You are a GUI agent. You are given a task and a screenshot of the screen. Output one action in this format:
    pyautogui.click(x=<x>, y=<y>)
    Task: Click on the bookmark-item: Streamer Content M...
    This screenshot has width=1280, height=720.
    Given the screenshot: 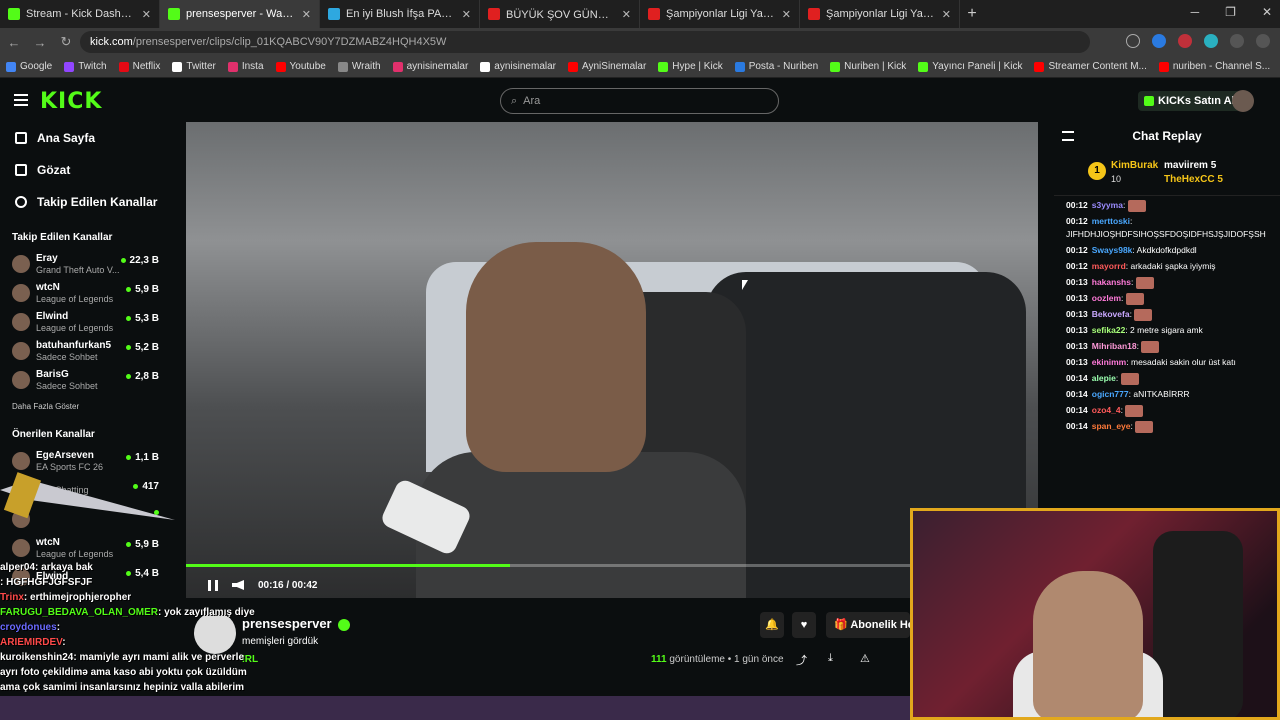 What is the action you would take?
    pyautogui.click(x=1090, y=66)
    